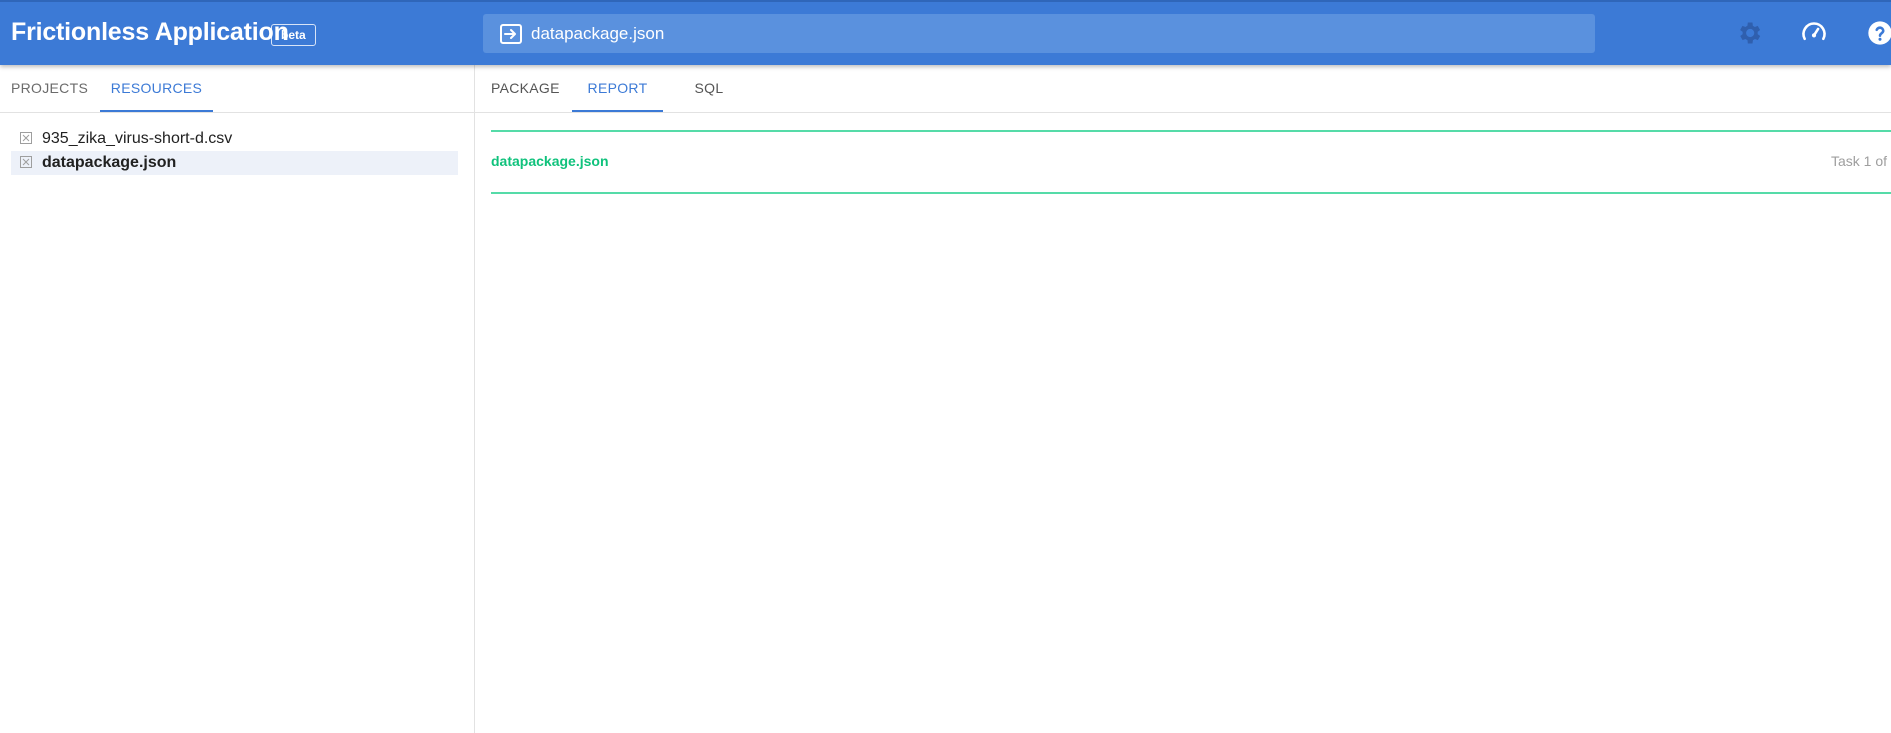  I want to click on file-item-datapackage: datapackage.json, so click(234, 163).